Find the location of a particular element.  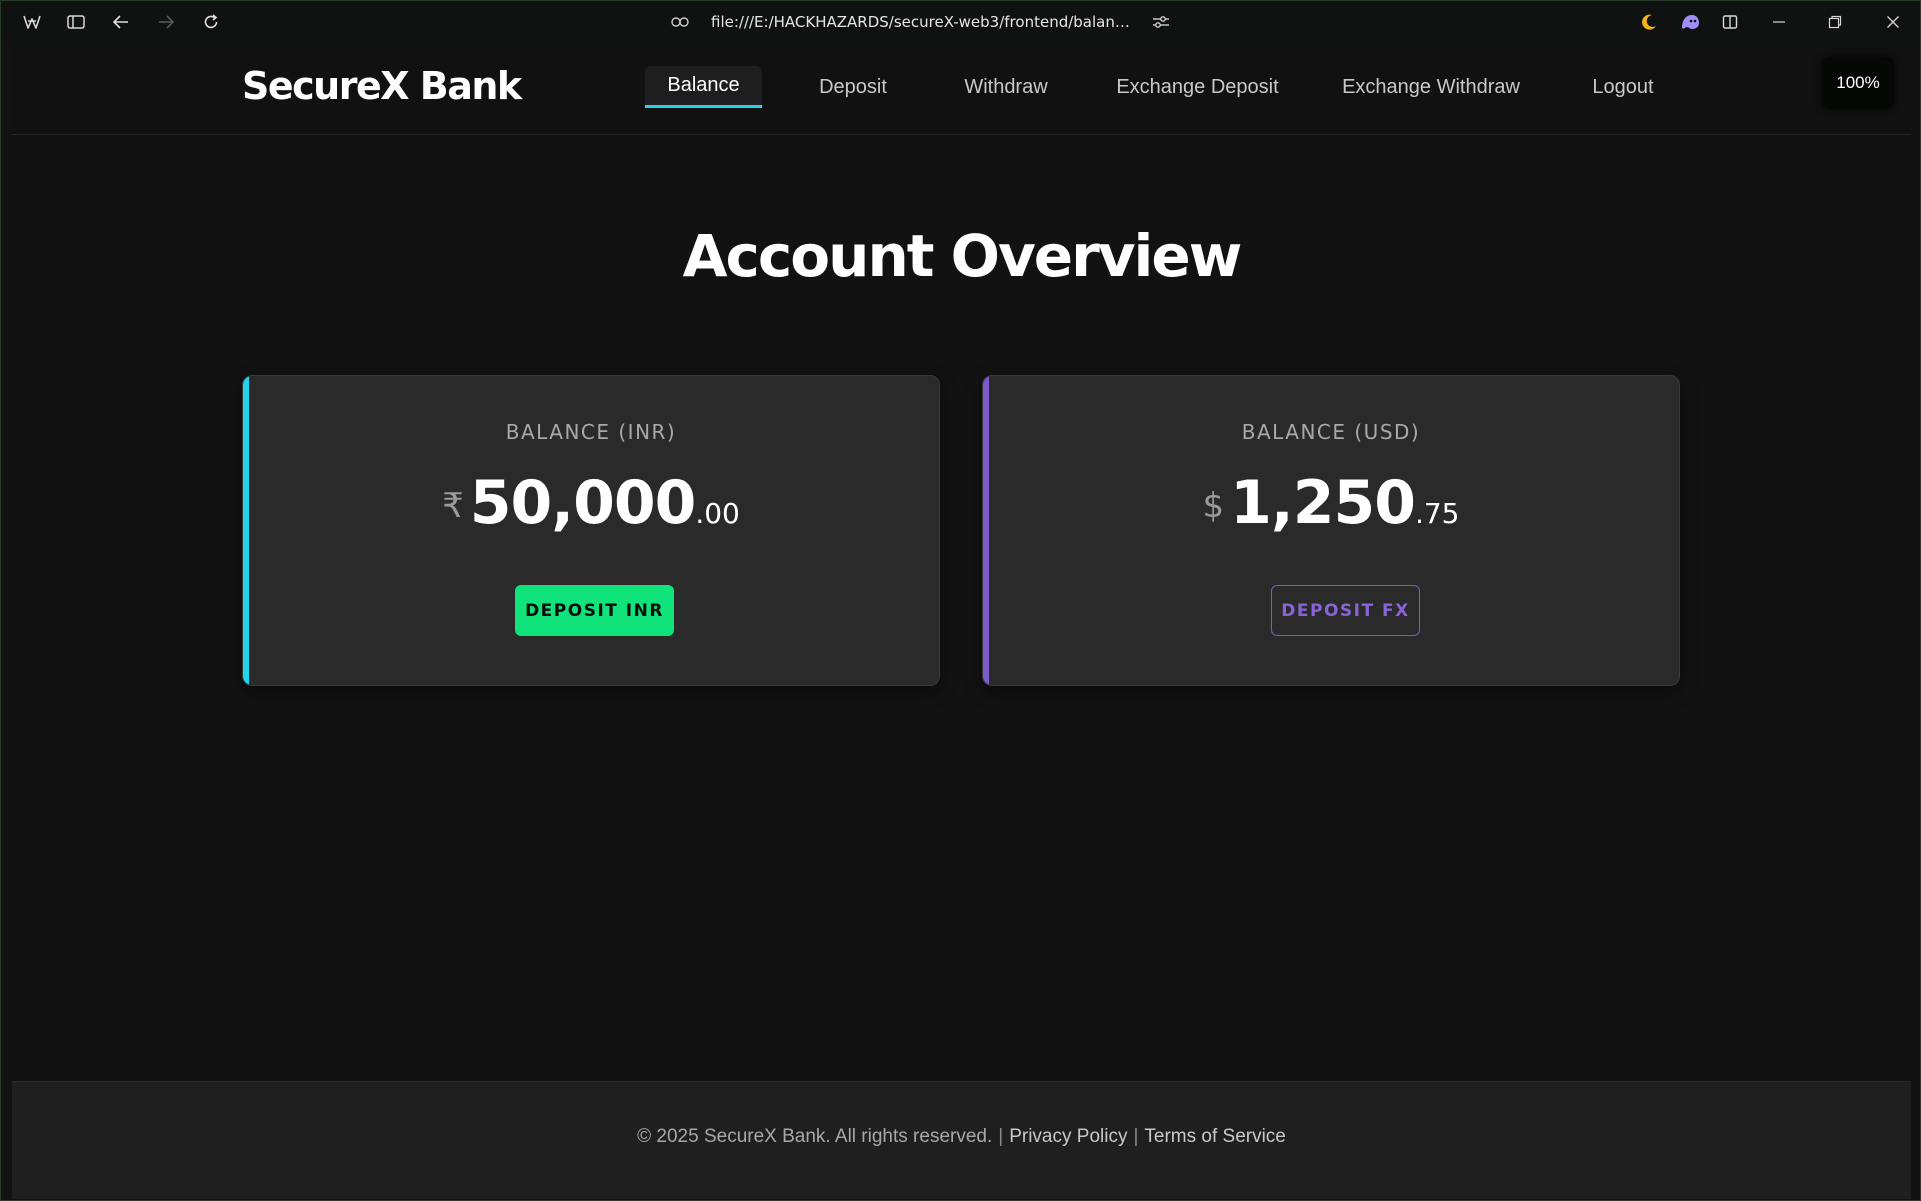

restore-icon is located at coordinates (1835, 22).